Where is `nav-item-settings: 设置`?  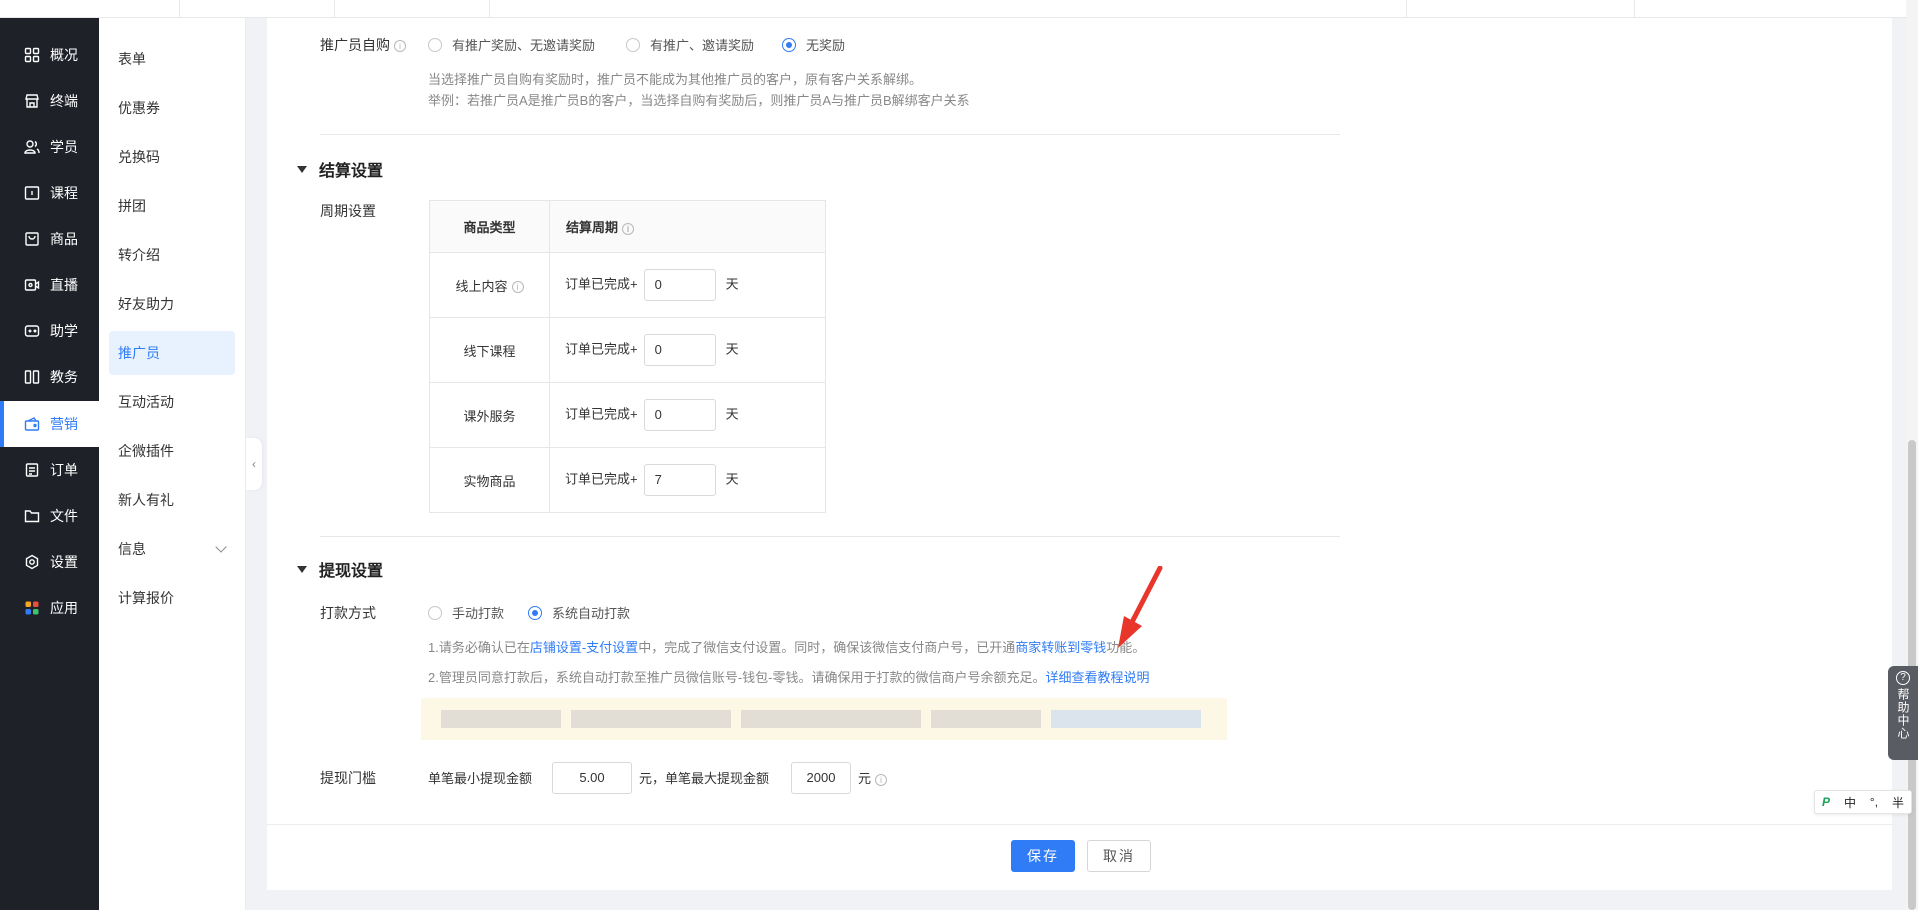
nav-item-settings: 设置 is located at coordinates (49, 562).